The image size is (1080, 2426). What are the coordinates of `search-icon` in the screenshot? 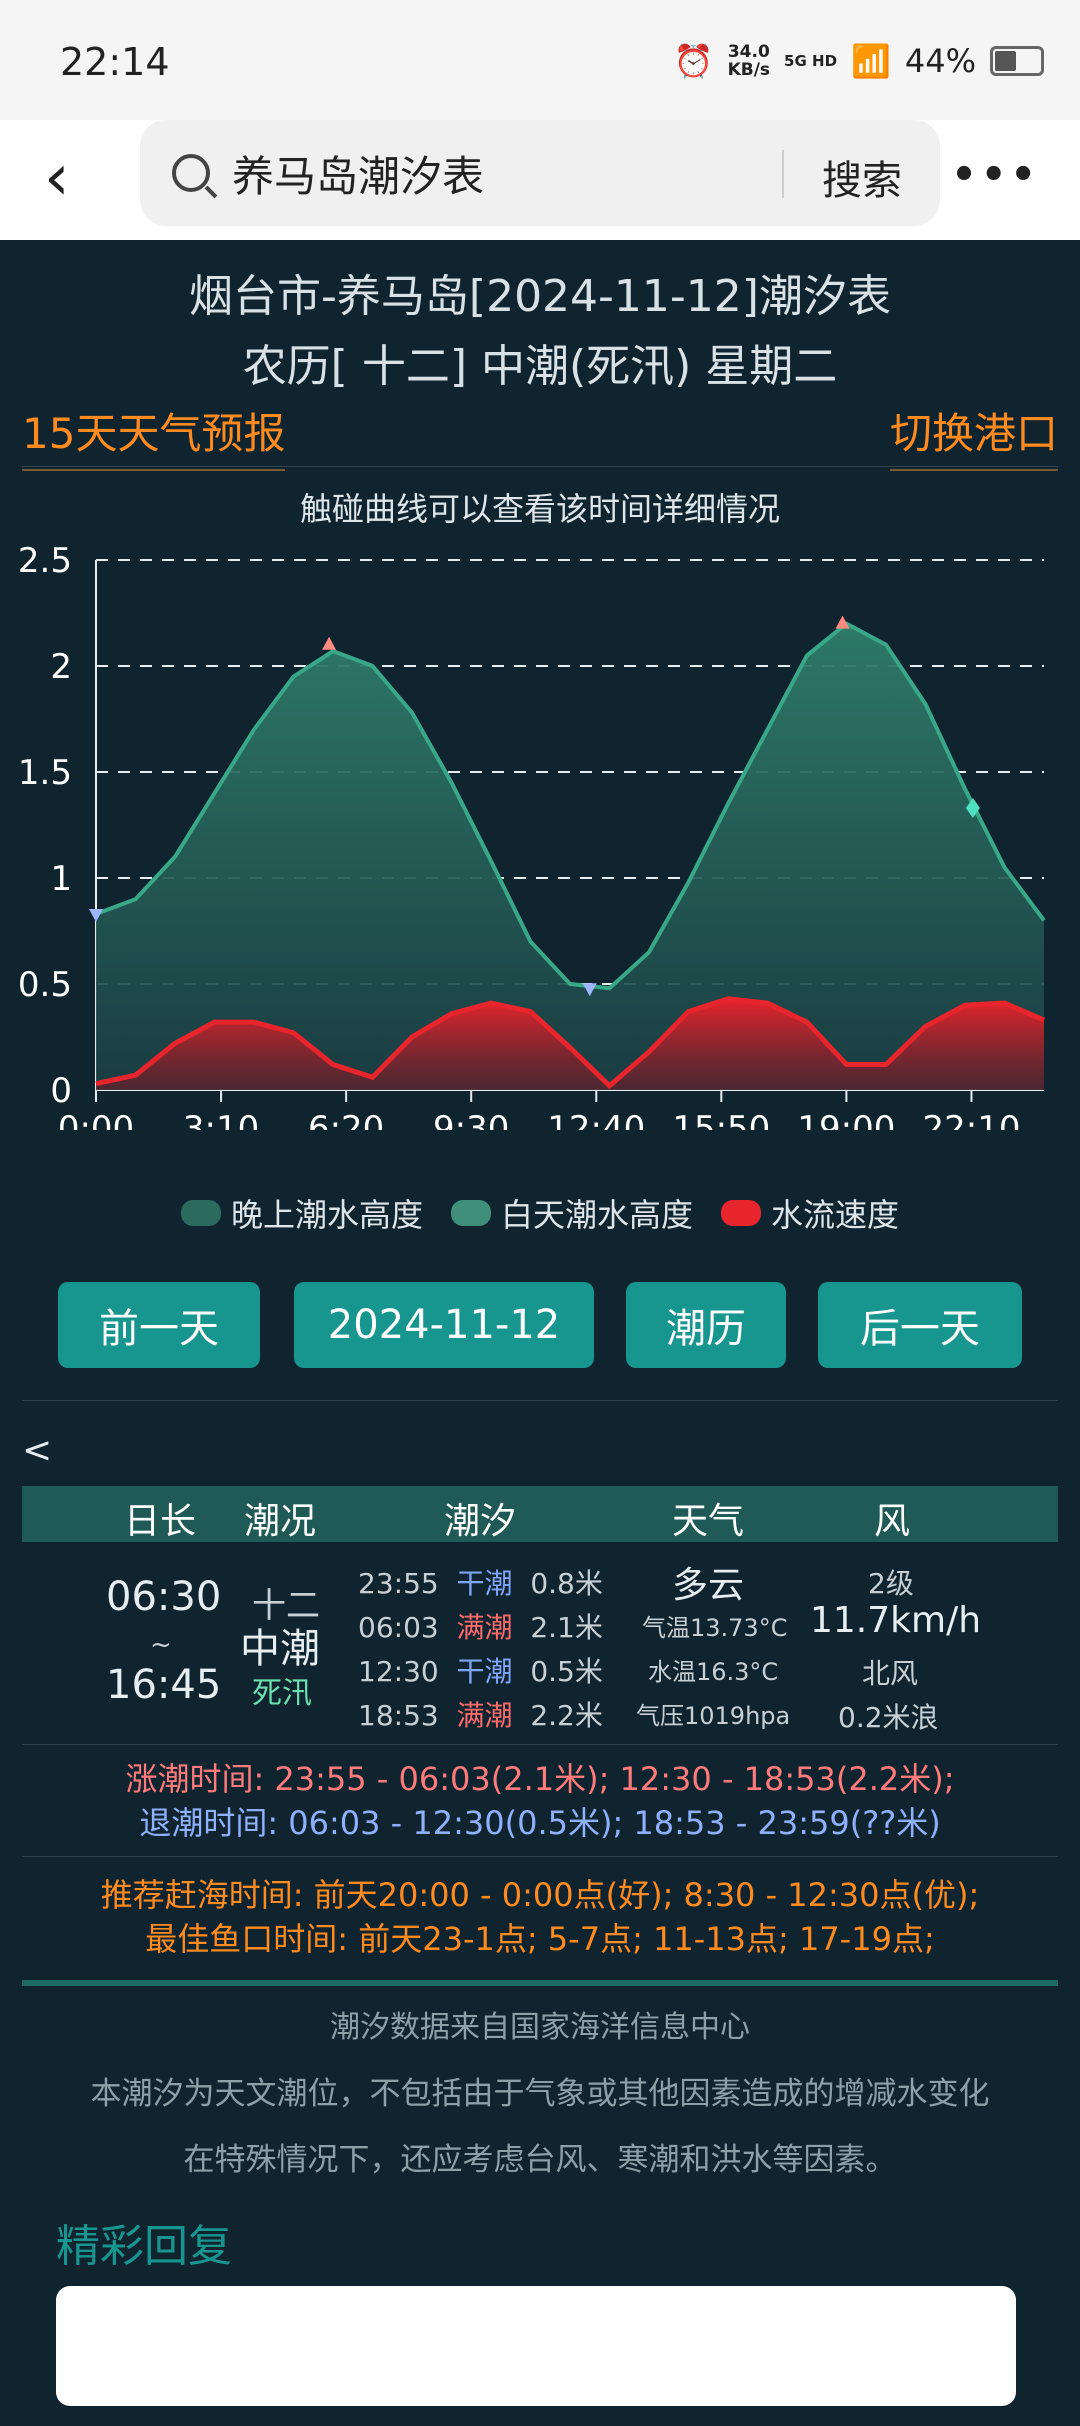 It's located at (191, 173).